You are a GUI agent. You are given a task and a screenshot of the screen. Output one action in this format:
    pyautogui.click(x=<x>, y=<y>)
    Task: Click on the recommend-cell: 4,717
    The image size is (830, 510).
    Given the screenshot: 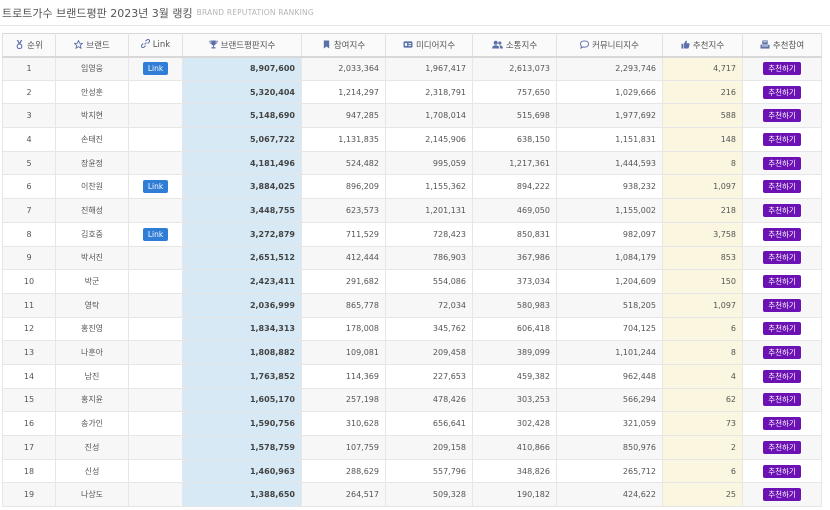 What is the action you would take?
    pyautogui.click(x=702, y=68)
    